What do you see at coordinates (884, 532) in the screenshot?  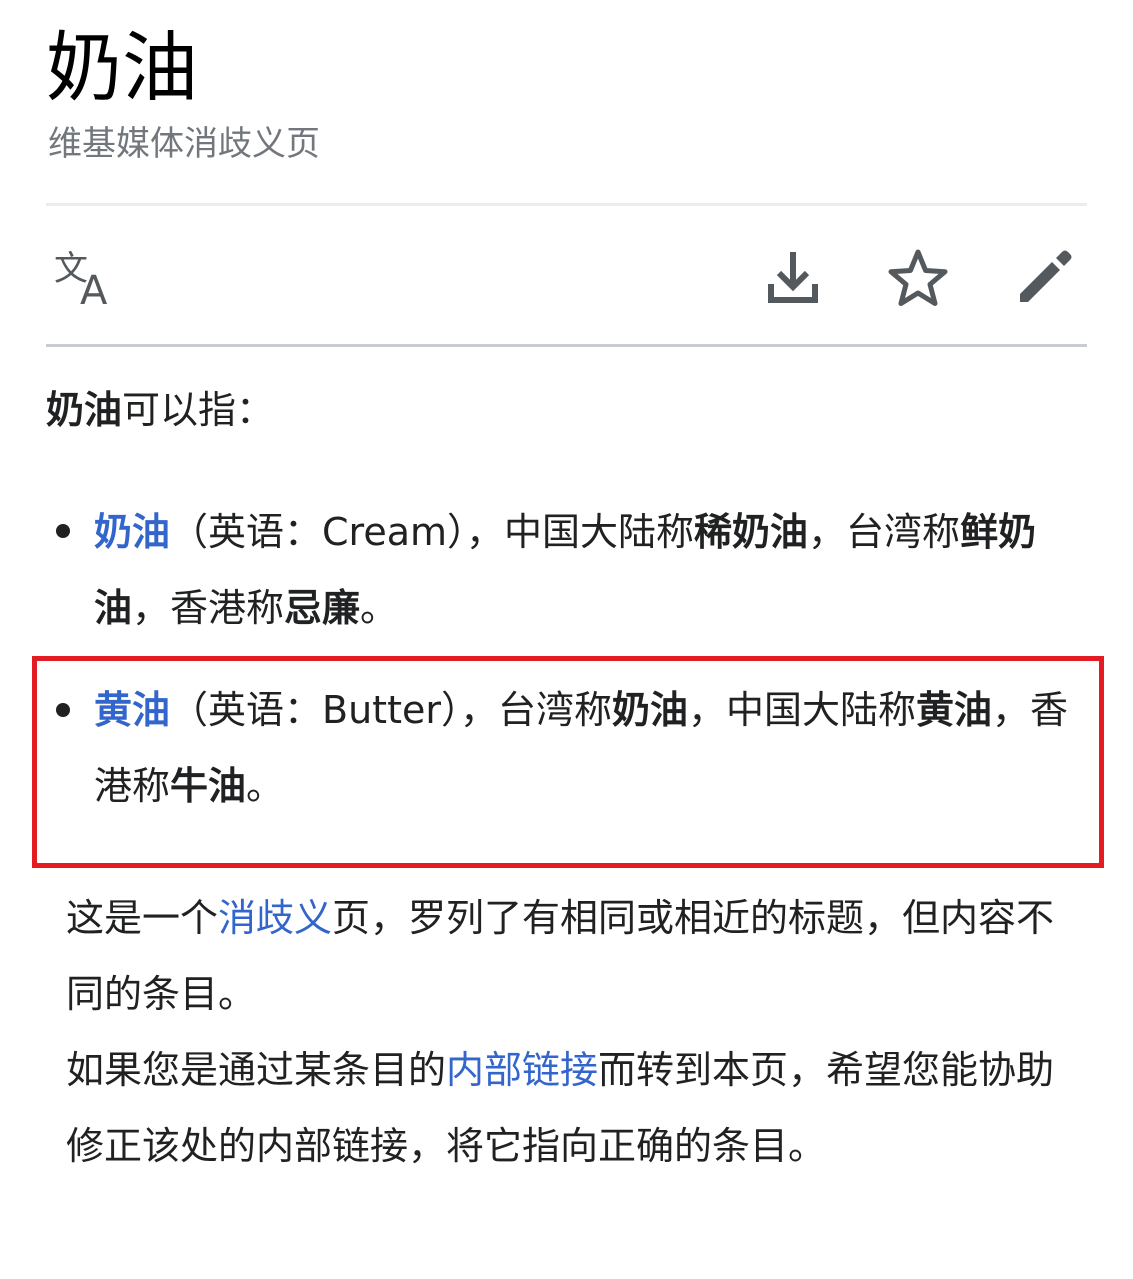 I see `entry-text: ，台湾称` at bounding box center [884, 532].